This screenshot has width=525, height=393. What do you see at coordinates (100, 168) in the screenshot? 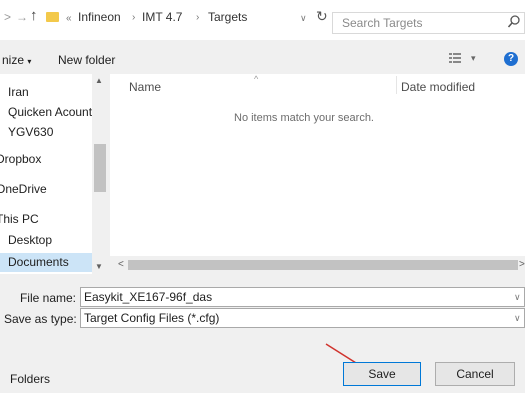
I see `nav-scrollbar-thumb` at bounding box center [100, 168].